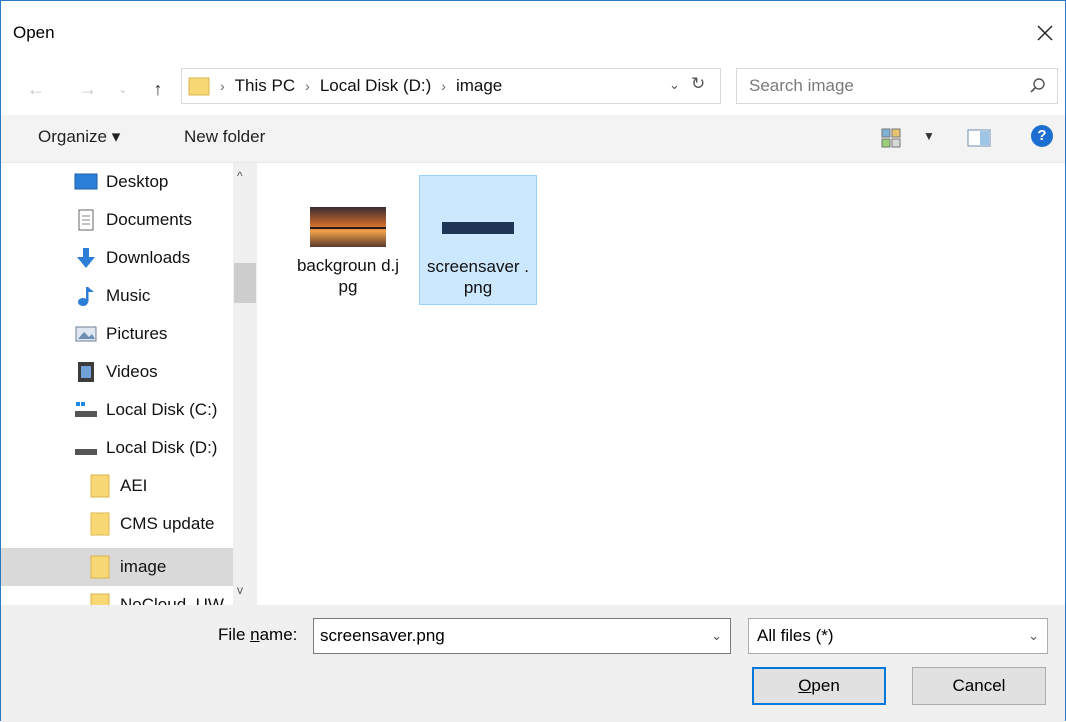 The height and width of the screenshot is (722, 1066). I want to click on organize-button: Organize ▾, so click(79, 137).